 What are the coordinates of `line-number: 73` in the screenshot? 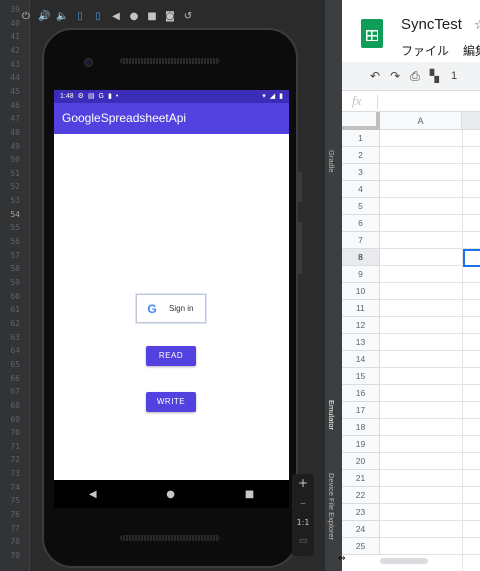 It's located at (15, 474).